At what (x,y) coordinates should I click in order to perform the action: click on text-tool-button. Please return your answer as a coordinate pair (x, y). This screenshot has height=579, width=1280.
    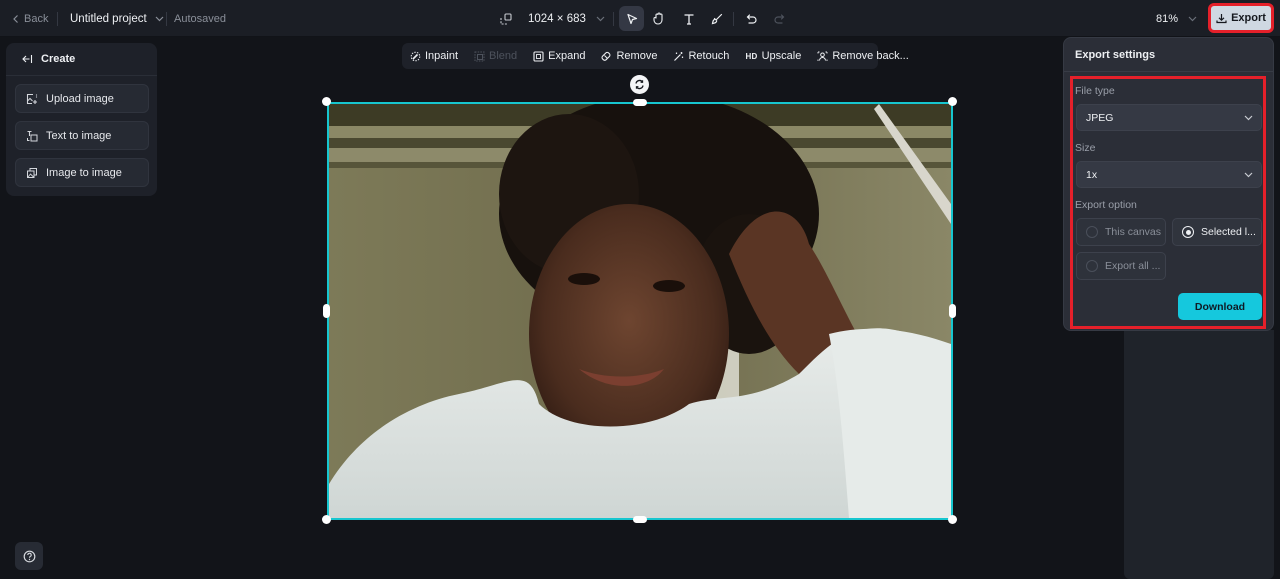
    Looking at the image, I should click on (688, 18).